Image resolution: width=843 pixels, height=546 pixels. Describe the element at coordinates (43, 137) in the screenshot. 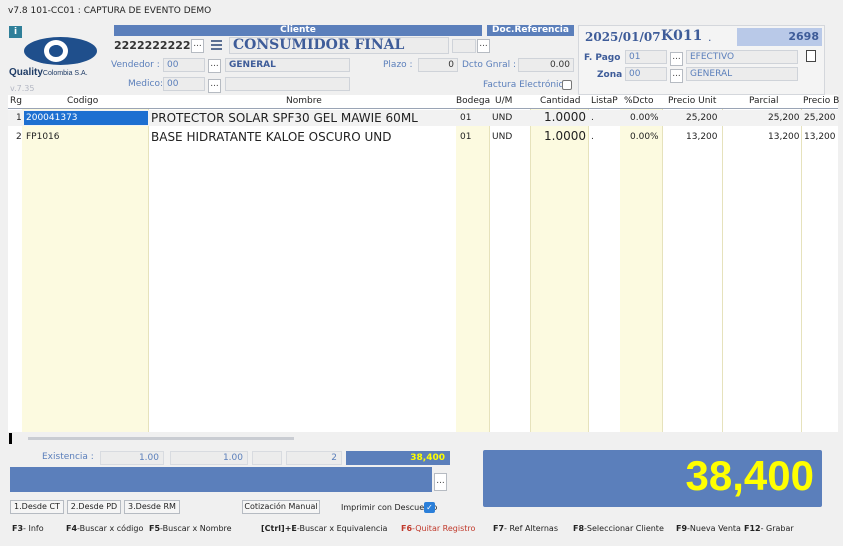

I see `row-codigo: FP1016` at that location.